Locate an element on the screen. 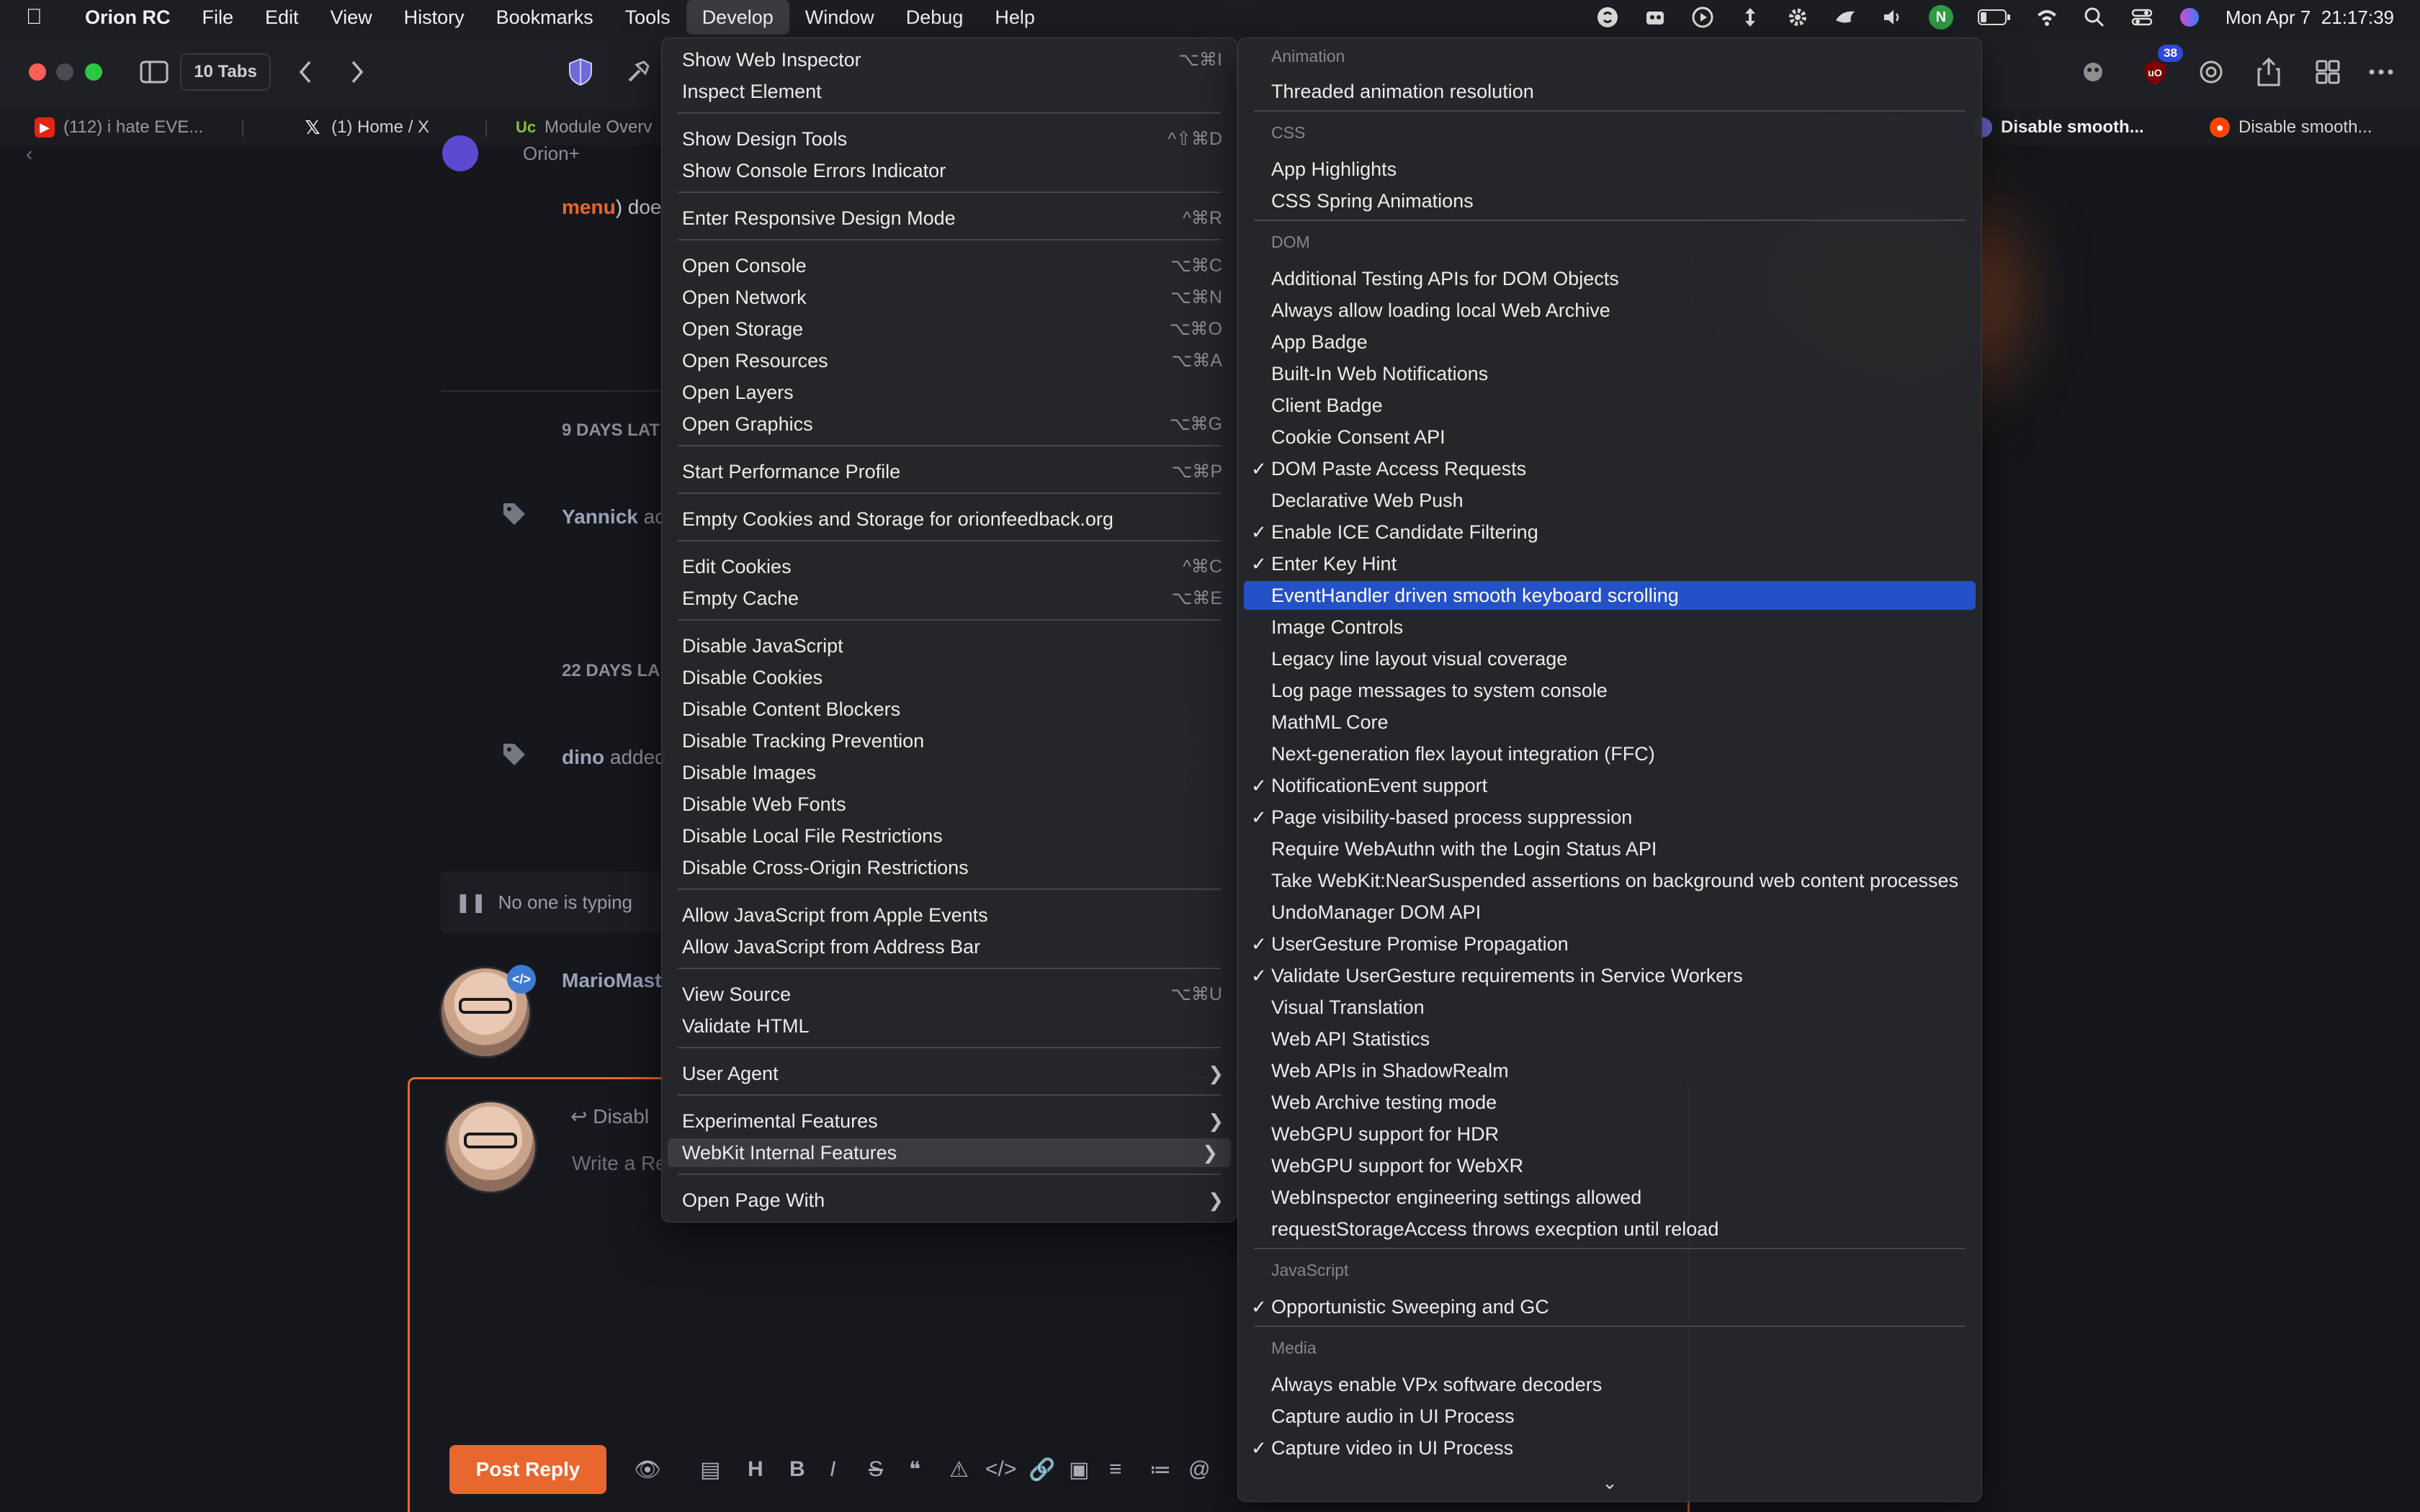  menu-bookmarks: Bookmarks is located at coordinates (544, 17).